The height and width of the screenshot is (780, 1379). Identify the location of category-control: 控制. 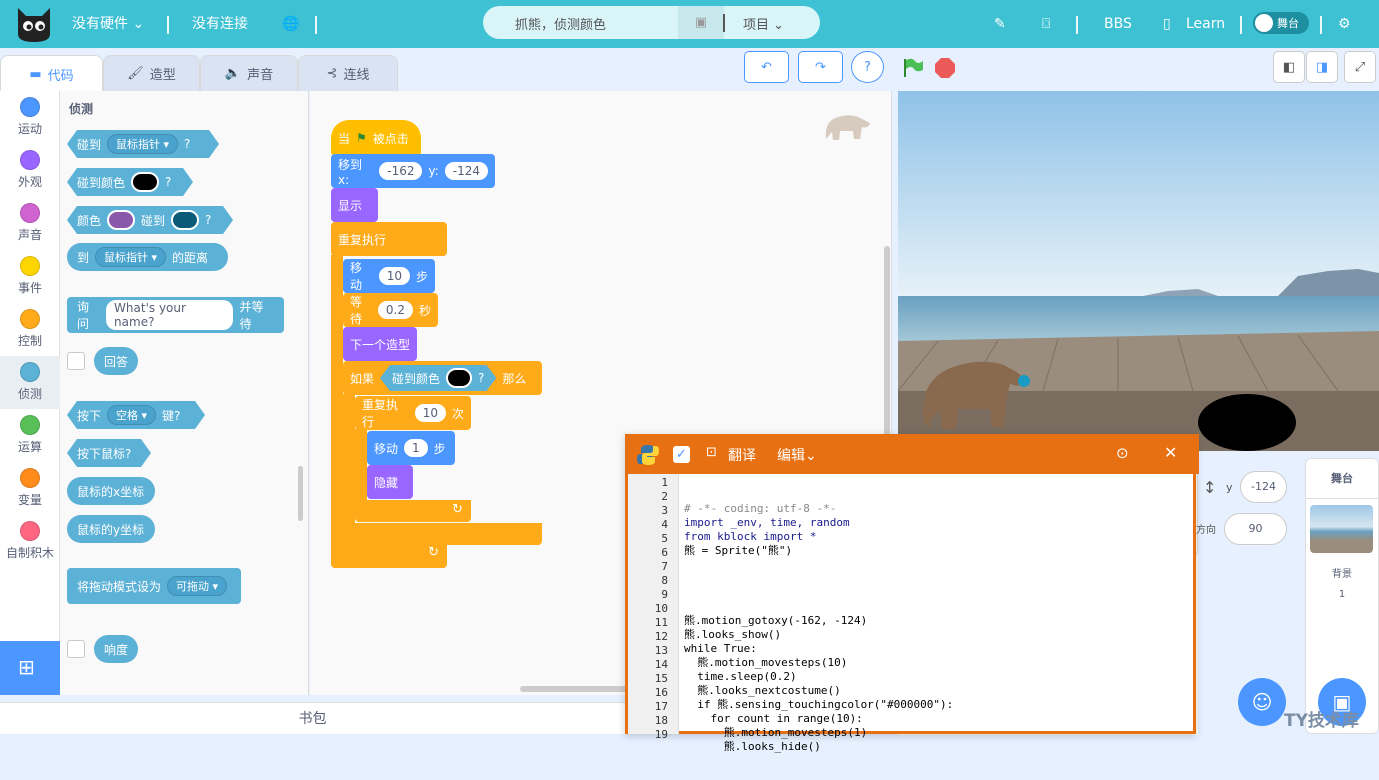
(30, 329).